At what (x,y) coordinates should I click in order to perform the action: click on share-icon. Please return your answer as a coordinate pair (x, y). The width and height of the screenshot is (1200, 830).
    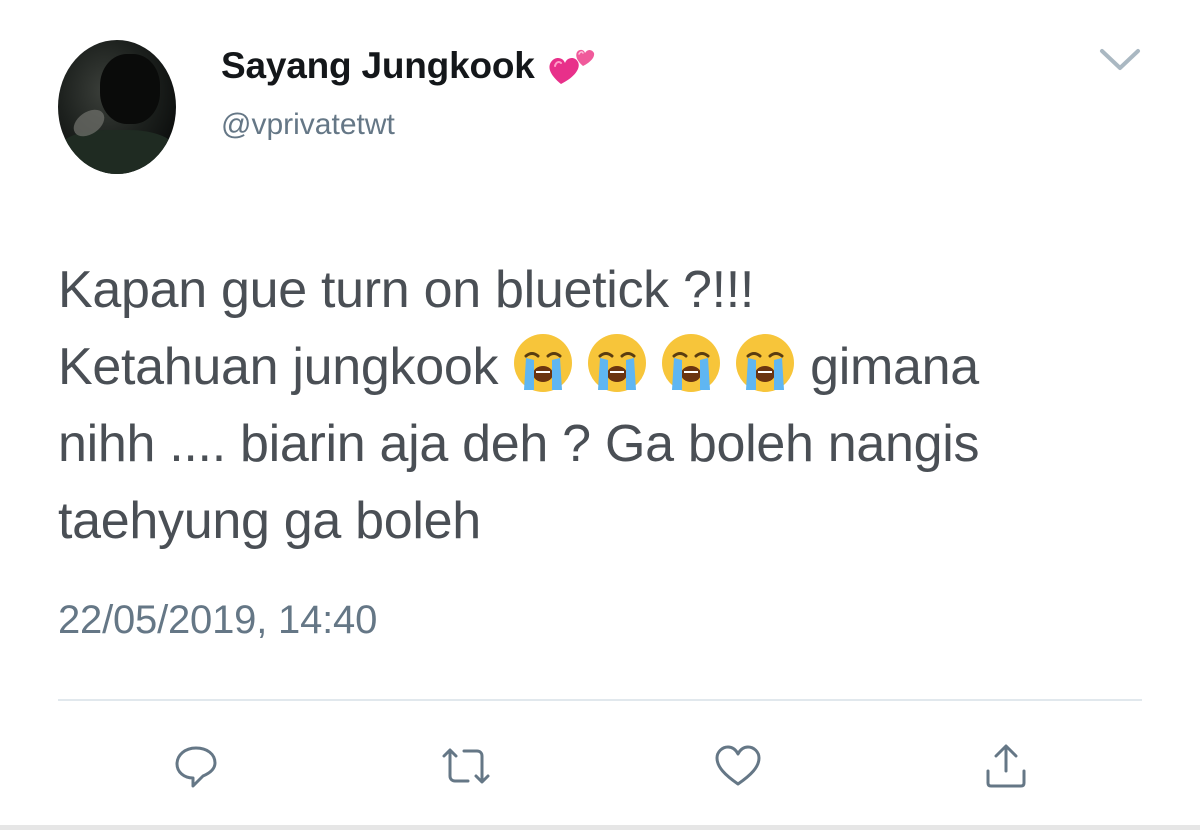
    Looking at the image, I should click on (1006, 766).